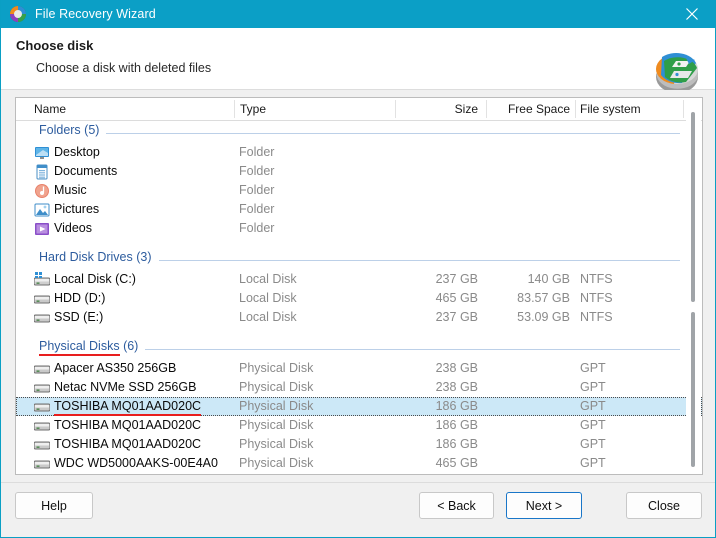  Describe the element at coordinates (54, 505) in the screenshot. I see `help-button: Help` at that location.